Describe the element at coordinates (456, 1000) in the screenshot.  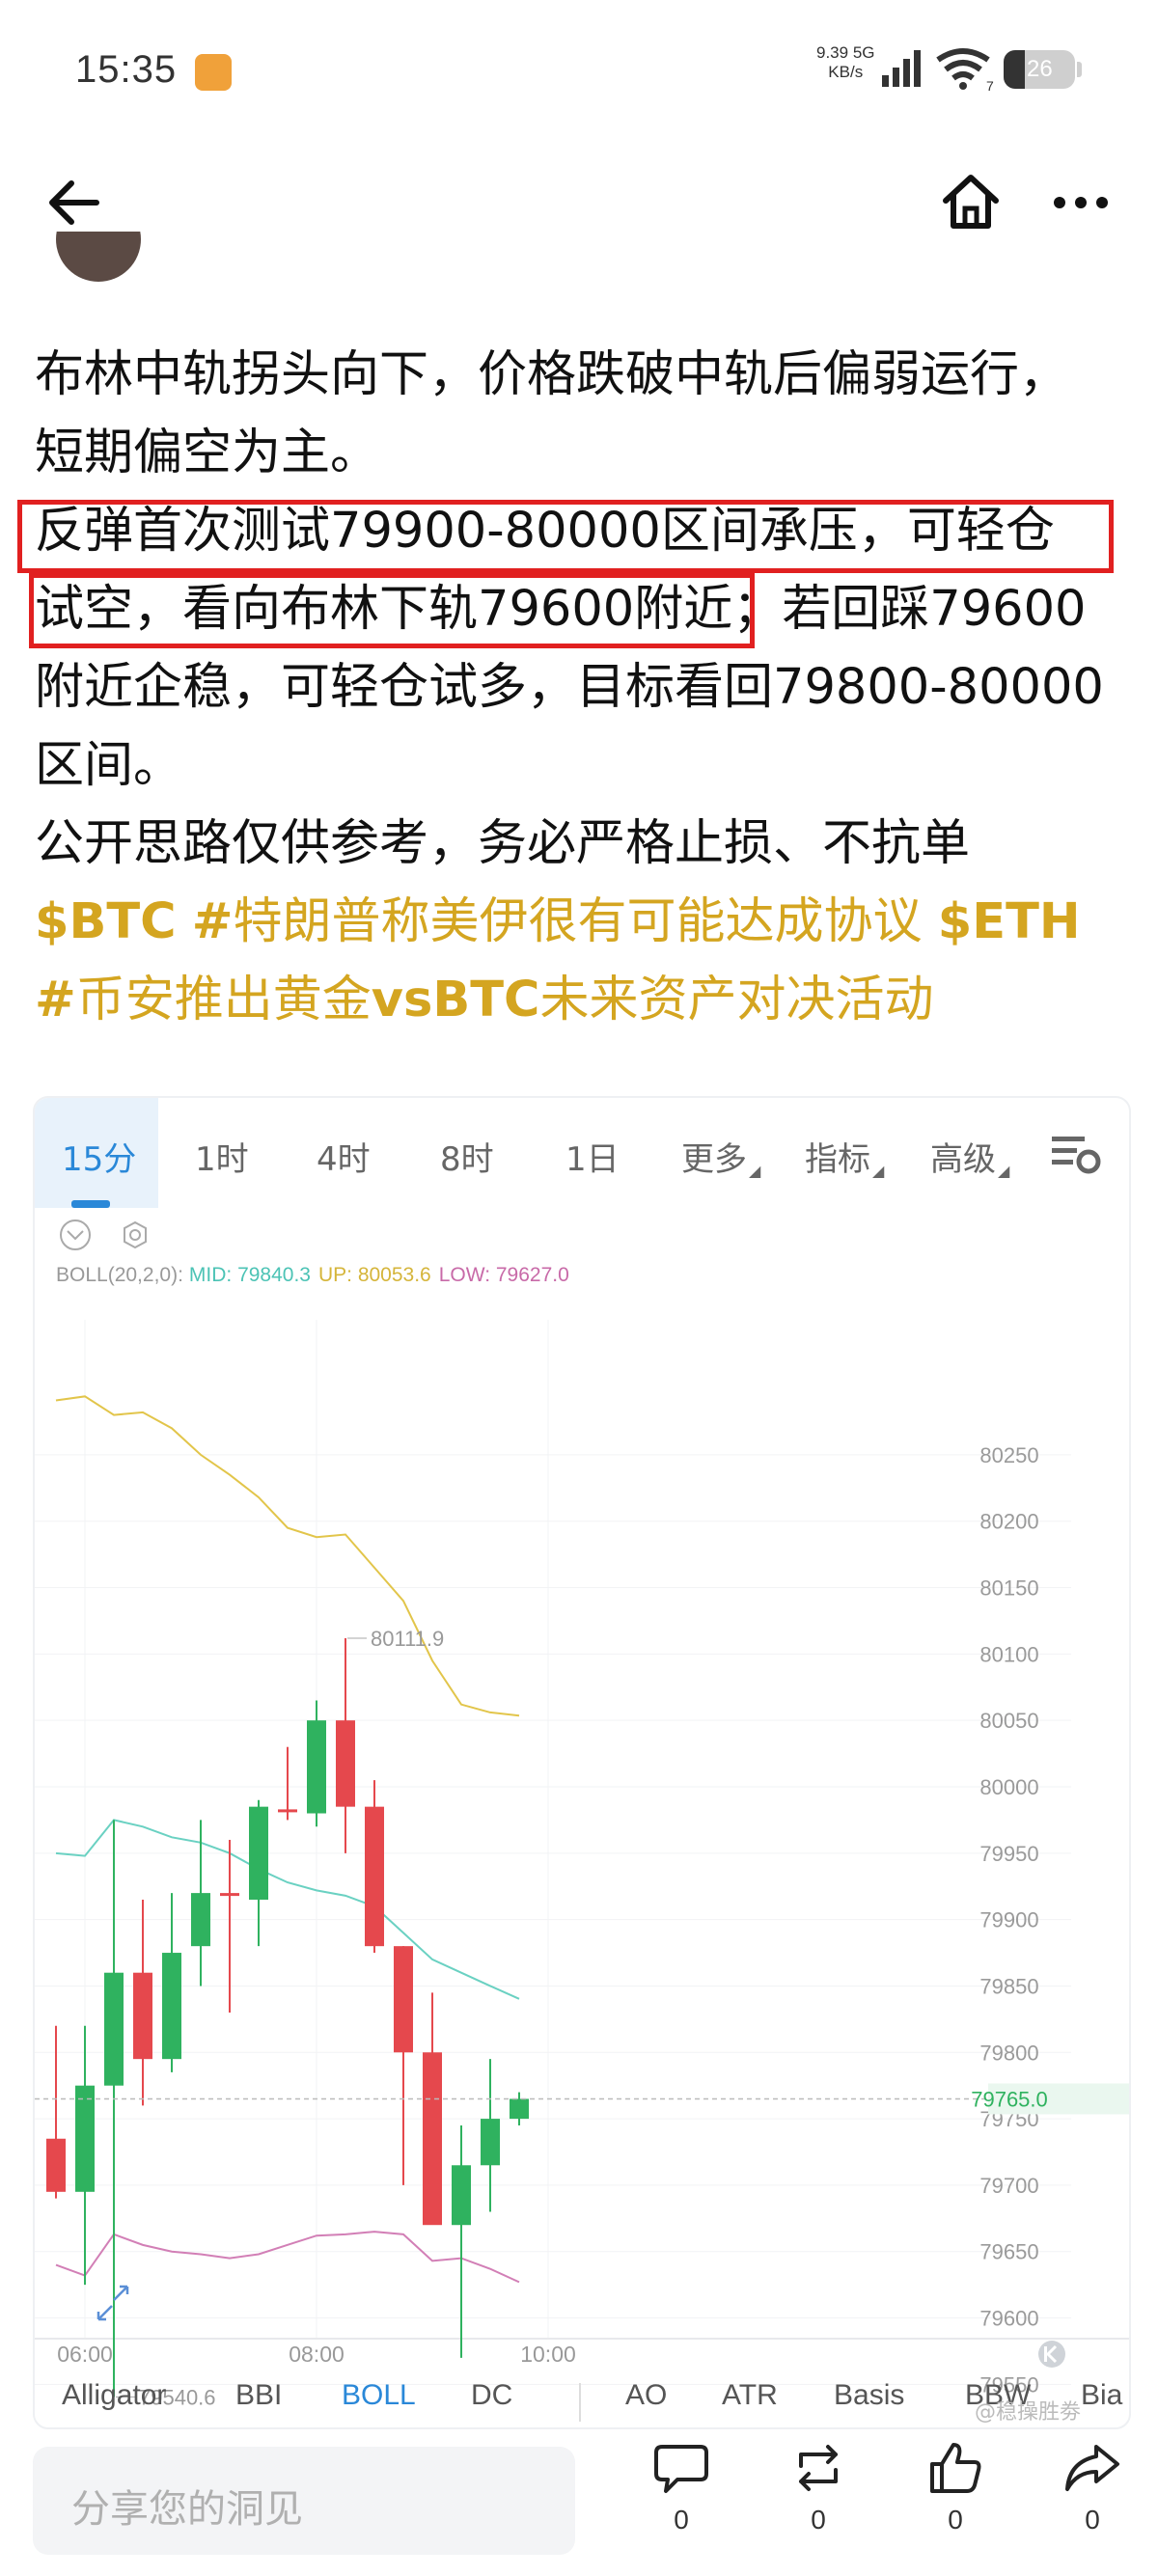
I see `hashtag-topic: vsBTC` at that location.